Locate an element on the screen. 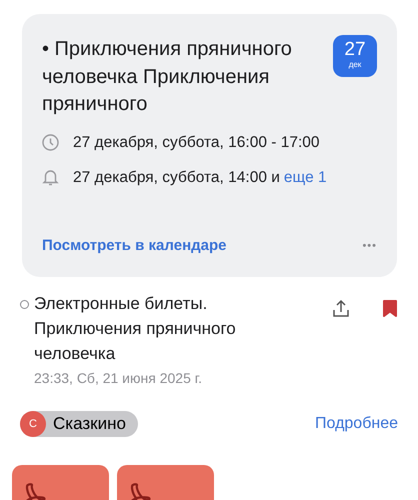 The image size is (418, 500). sender-chip: С Сказкино is located at coordinates (79, 424).